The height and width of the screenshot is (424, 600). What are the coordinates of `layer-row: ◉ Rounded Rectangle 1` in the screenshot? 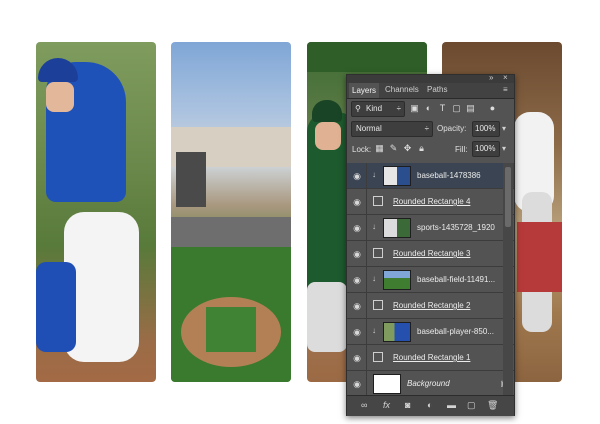 It's located at (430, 358).